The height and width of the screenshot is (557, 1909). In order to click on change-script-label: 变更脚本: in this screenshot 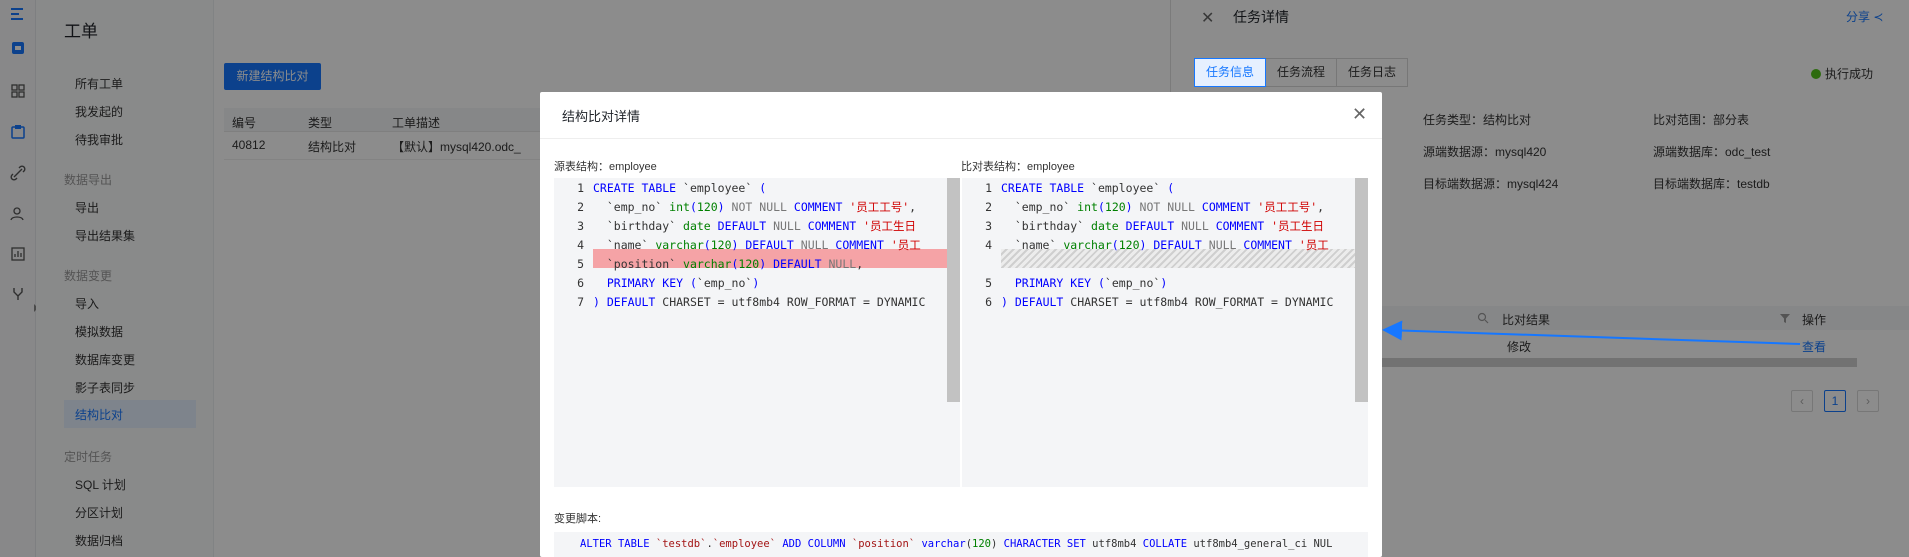, I will do `click(578, 519)`.